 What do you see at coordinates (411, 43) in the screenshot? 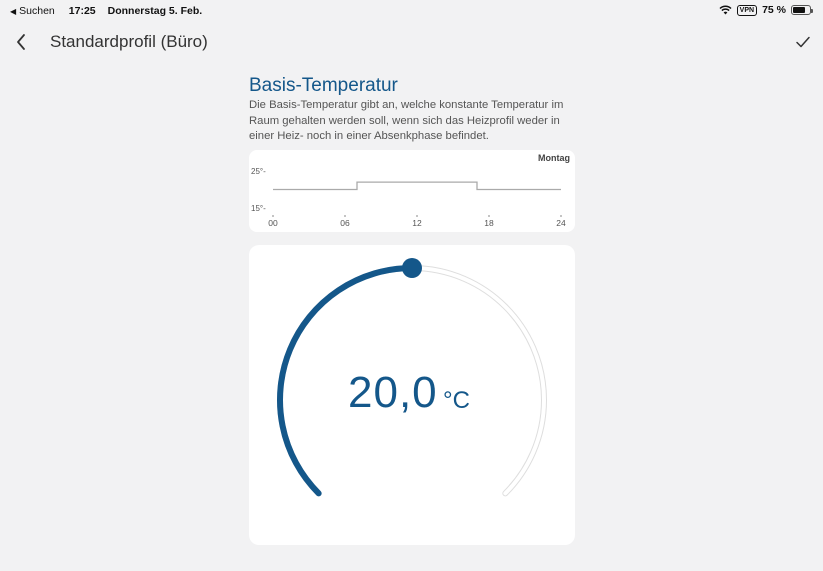
I see `navigation-bar: Standardprofil (Büro)` at bounding box center [411, 43].